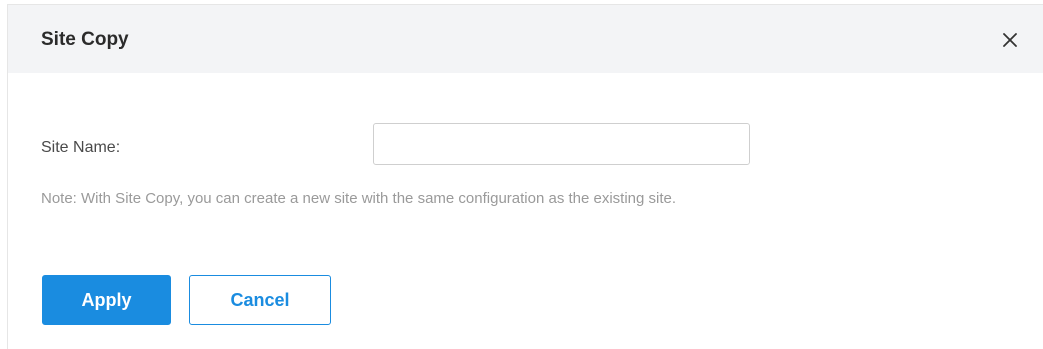 The image size is (1043, 349). Describe the element at coordinates (1010, 40) in the screenshot. I see `close-icon` at that location.